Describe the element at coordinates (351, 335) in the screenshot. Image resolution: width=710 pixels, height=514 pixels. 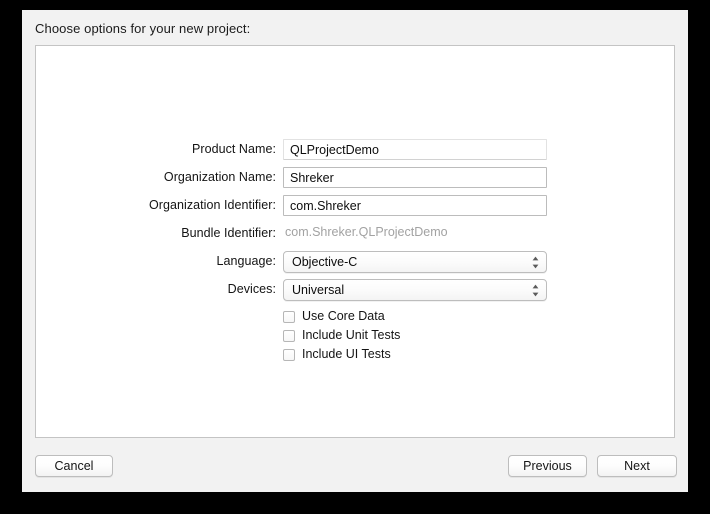
I see `checkbox-label-include-unit-tests: Include Unit Tests` at that location.